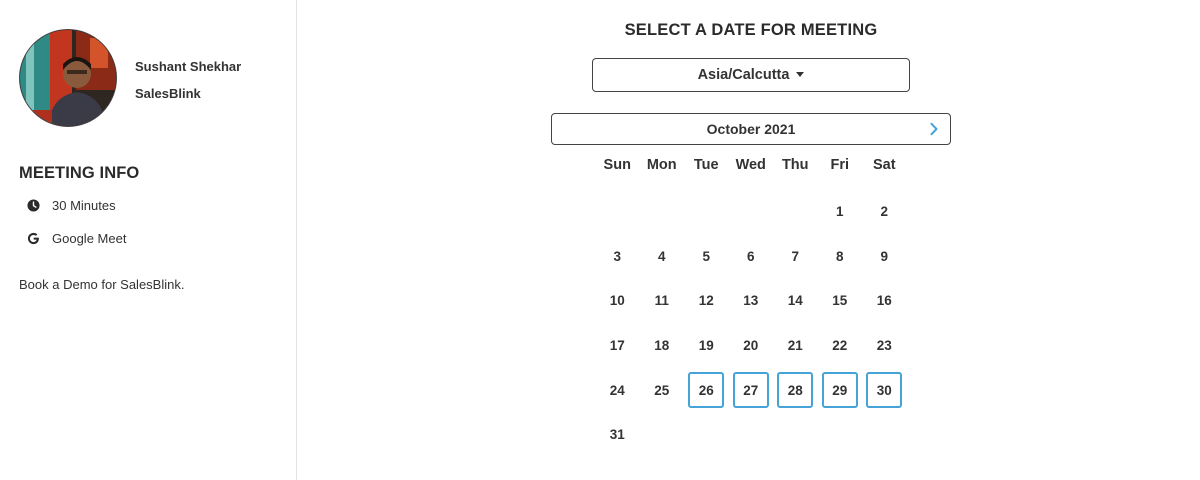 The height and width of the screenshot is (480, 1200). What do you see at coordinates (617, 165) in the screenshot?
I see `weekday-sun: Sun` at bounding box center [617, 165].